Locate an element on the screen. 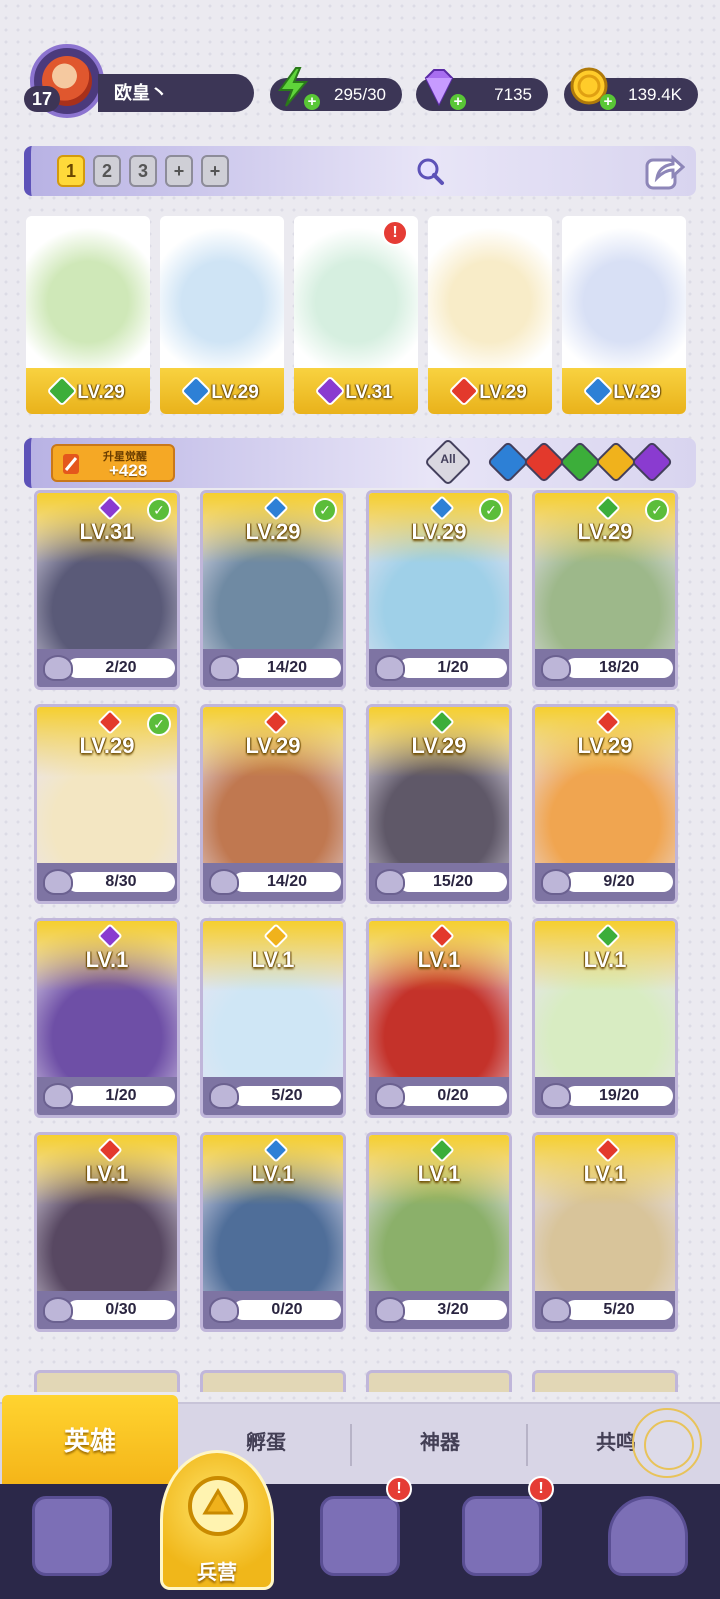  gold-coin-icon: + is located at coordinates (592, 88).